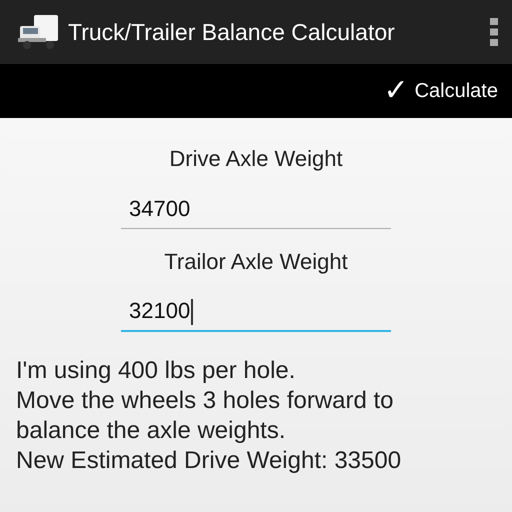 Image resolution: width=512 pixels, height=512 pixels. What do you see at coordinates (232, 32) in the screenshot?
I see `app-title: Truck/Trailer Balance Calculator` at bounding box center [232, 32].